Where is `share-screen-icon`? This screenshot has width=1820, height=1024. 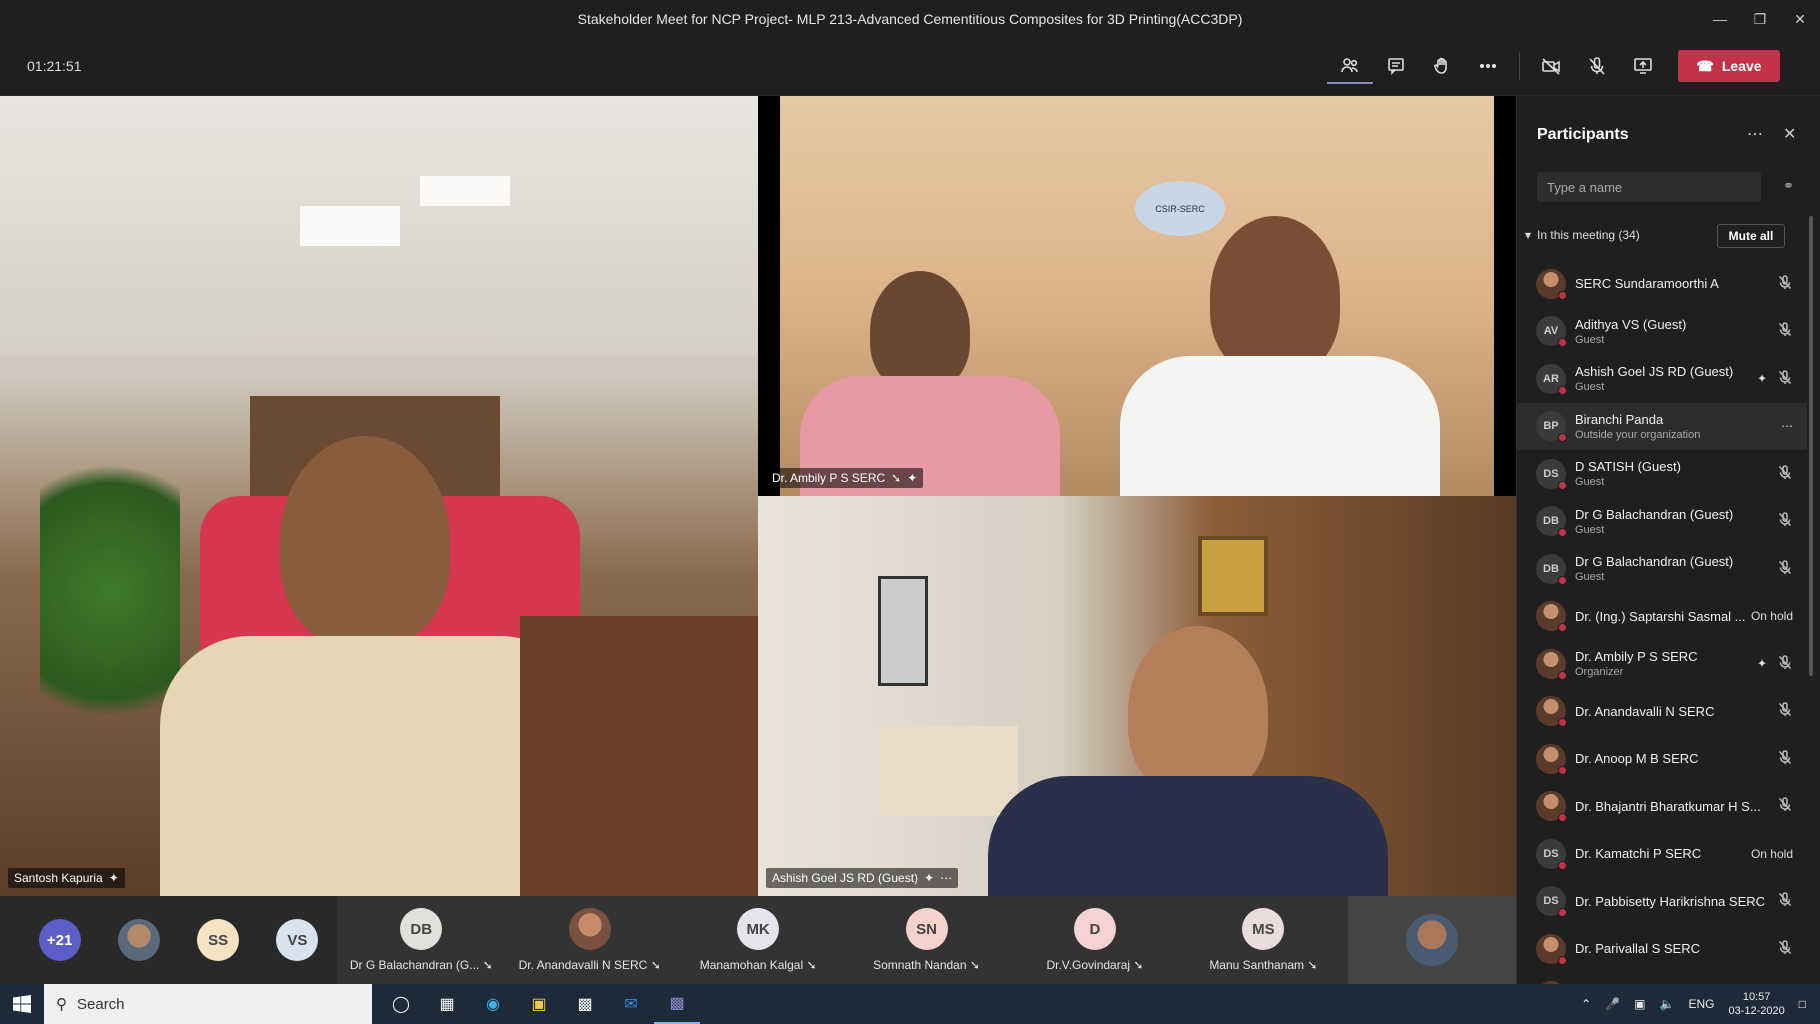 share-screen-icon is located at coordinates (1643, 66).